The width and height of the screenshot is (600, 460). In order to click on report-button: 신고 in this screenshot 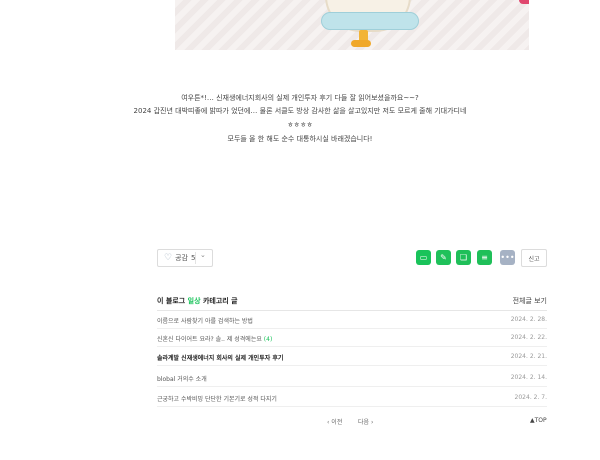, I will do `click(534, 258)`.